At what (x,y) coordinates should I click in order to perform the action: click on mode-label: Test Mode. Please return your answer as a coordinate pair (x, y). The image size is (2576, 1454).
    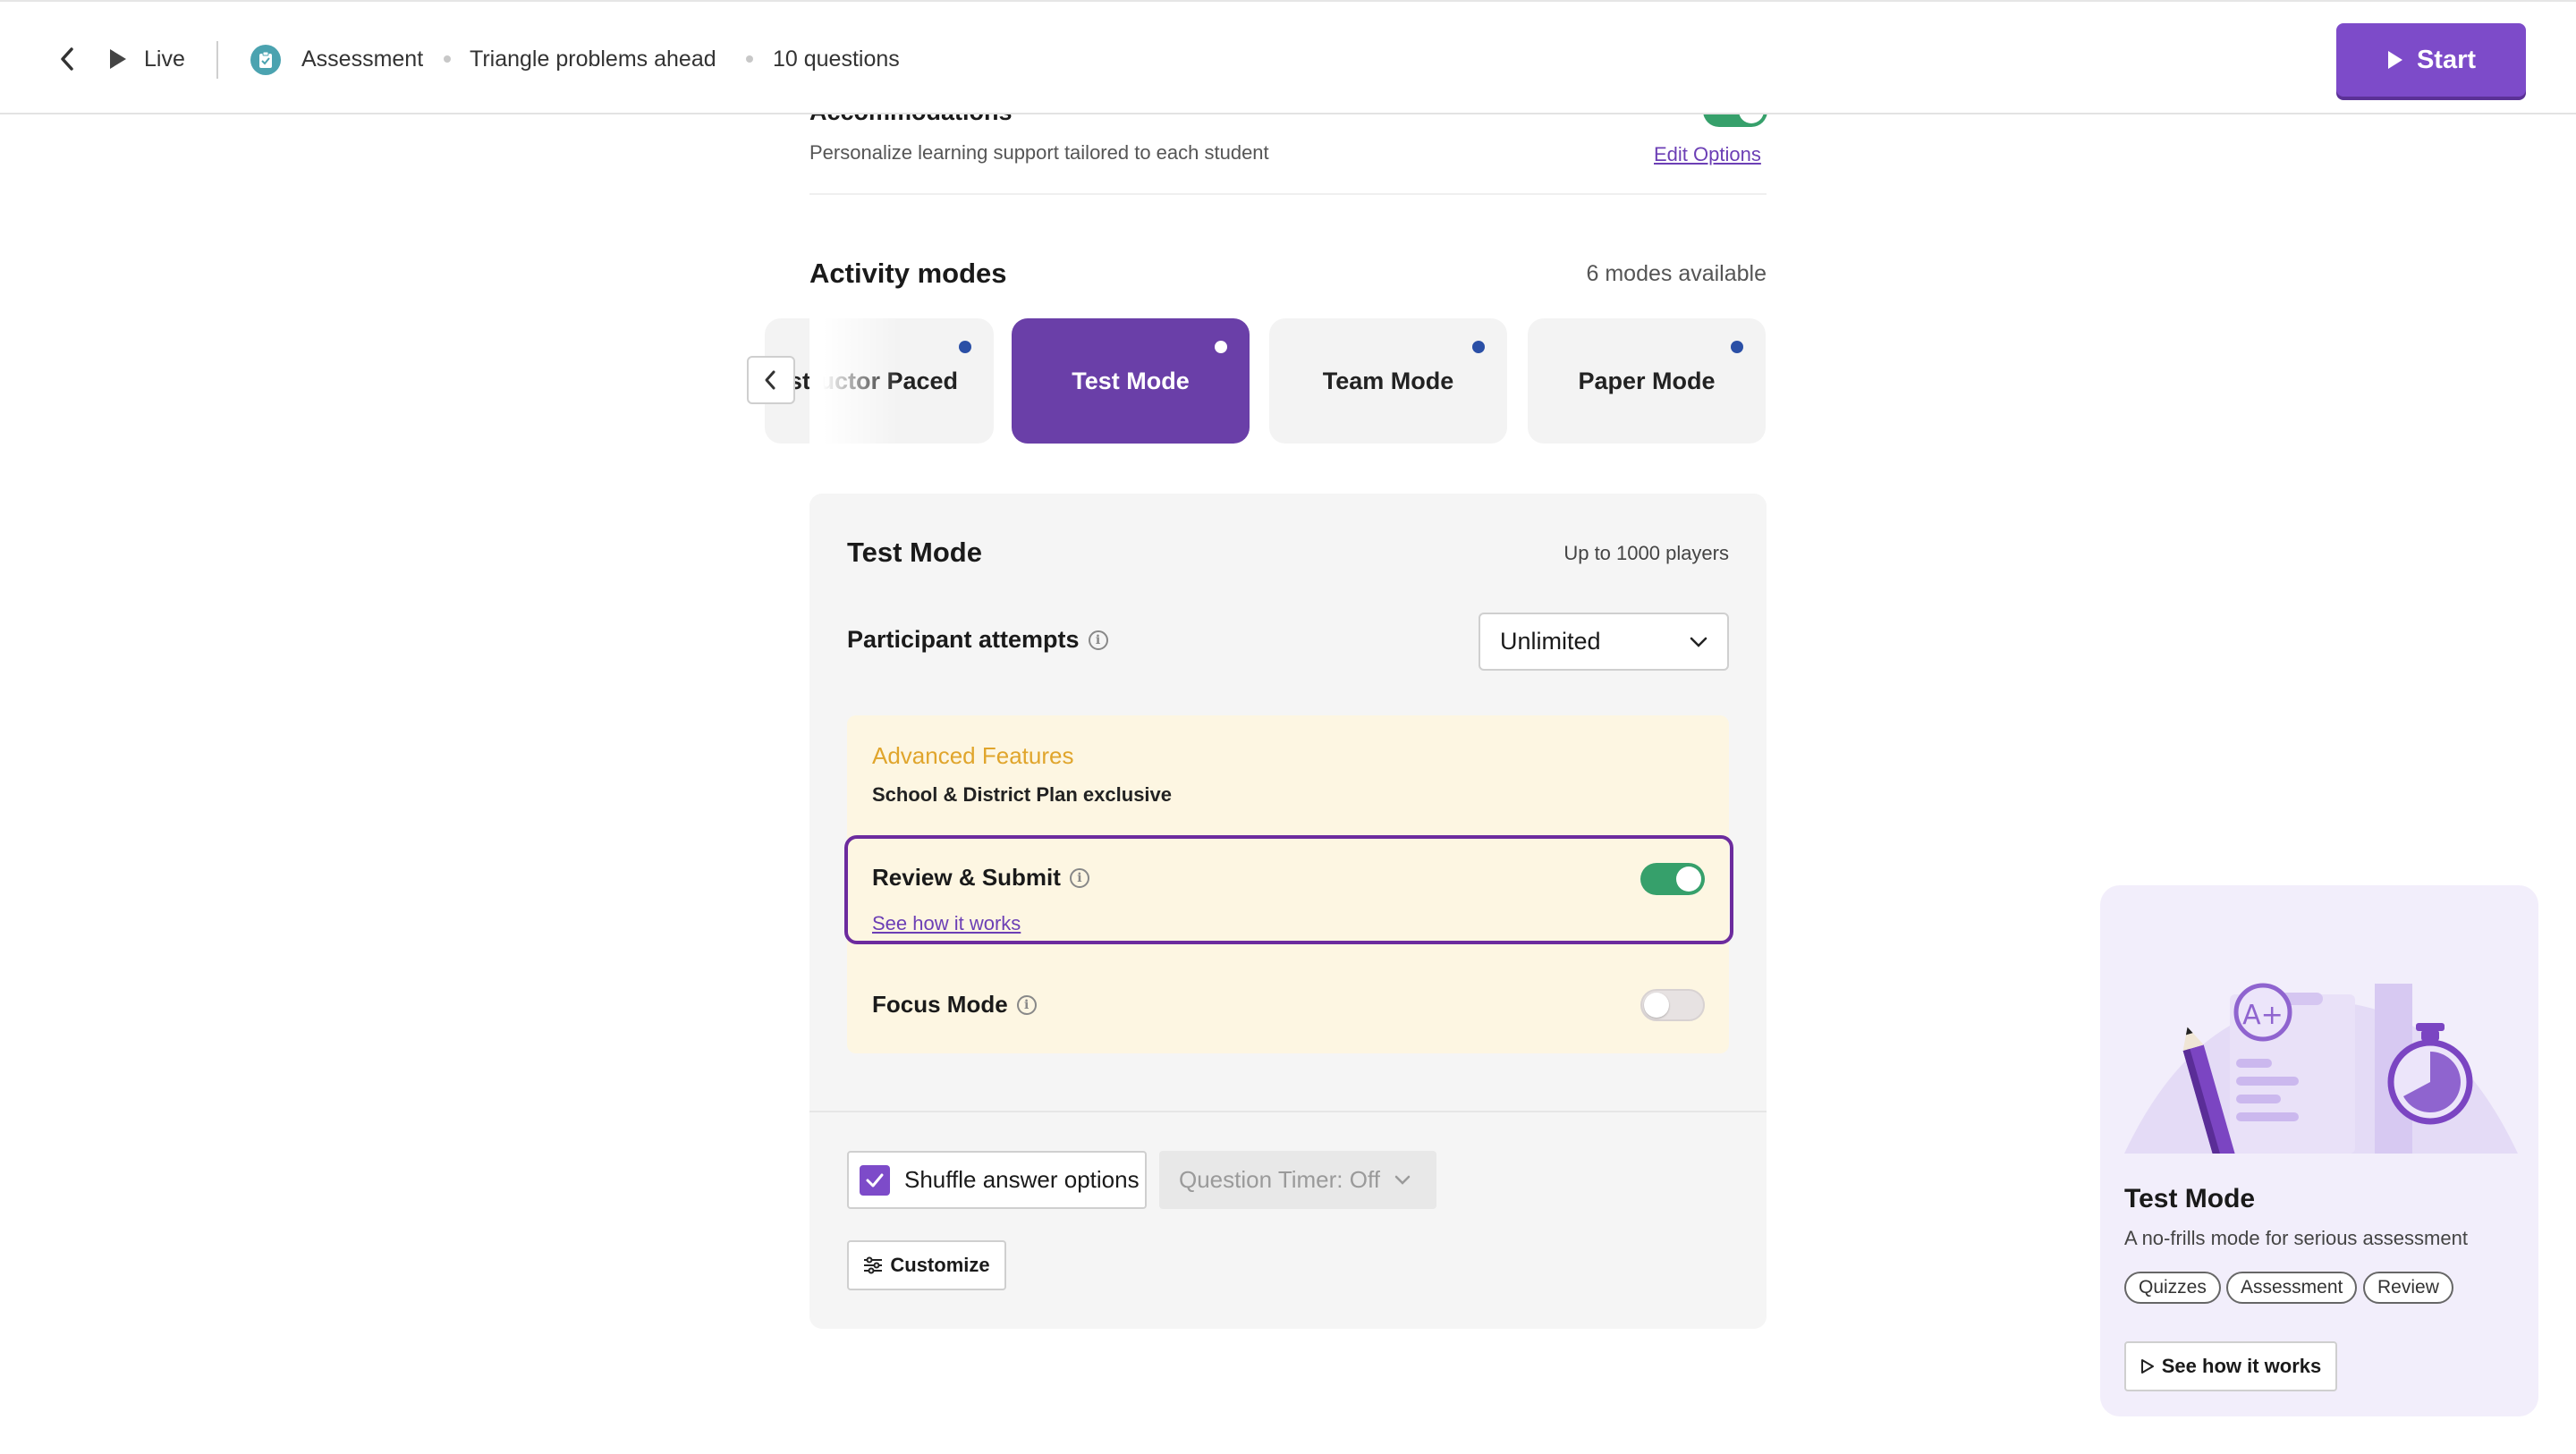
    Looking at the image, I should click on (1131, 381).